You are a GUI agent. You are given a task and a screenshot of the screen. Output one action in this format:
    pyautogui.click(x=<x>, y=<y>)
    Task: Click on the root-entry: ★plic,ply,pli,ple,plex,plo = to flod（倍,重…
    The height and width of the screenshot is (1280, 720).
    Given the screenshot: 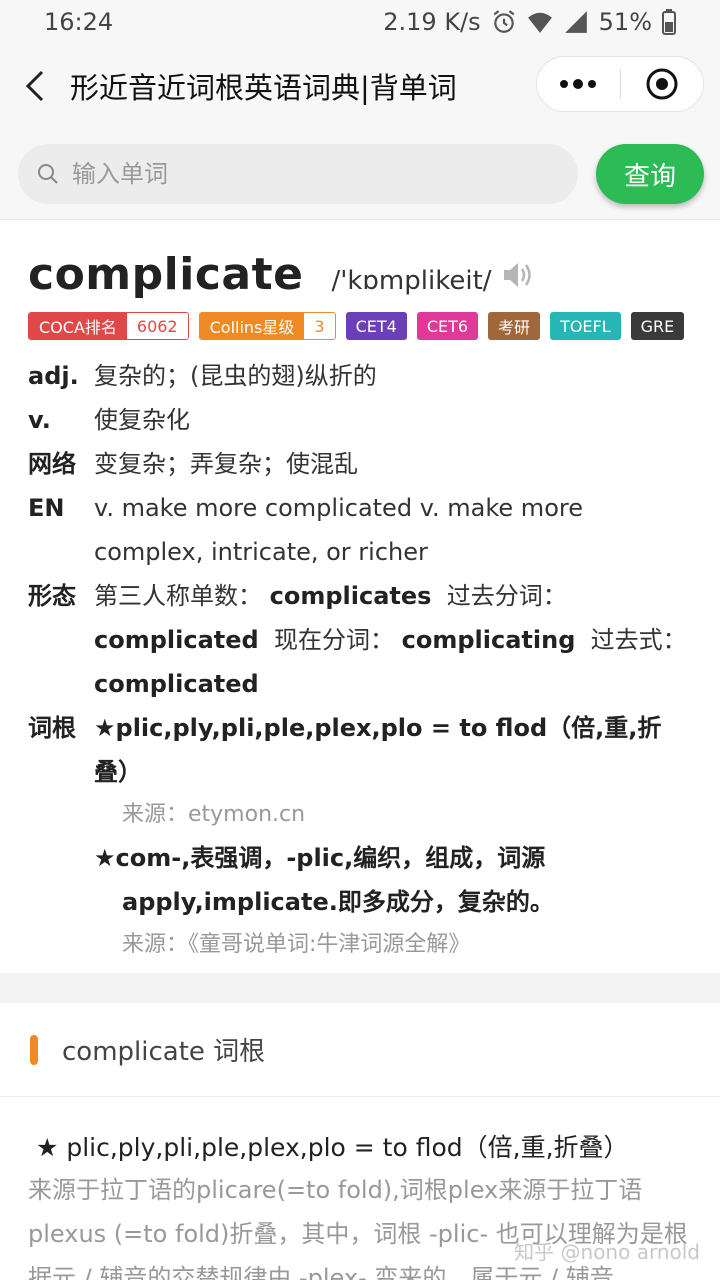 What is the action you would take?
    pyautogui.click(x=378, y=750)
    